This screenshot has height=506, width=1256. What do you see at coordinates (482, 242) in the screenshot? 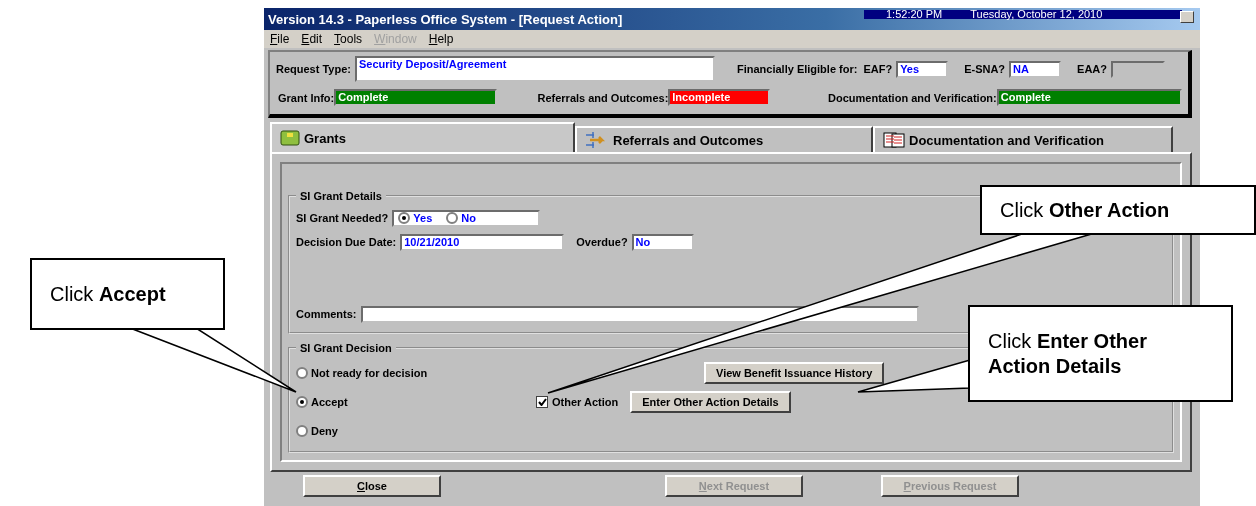
I see `date-field: 10/21/2010` at bounding box center [482, 242].